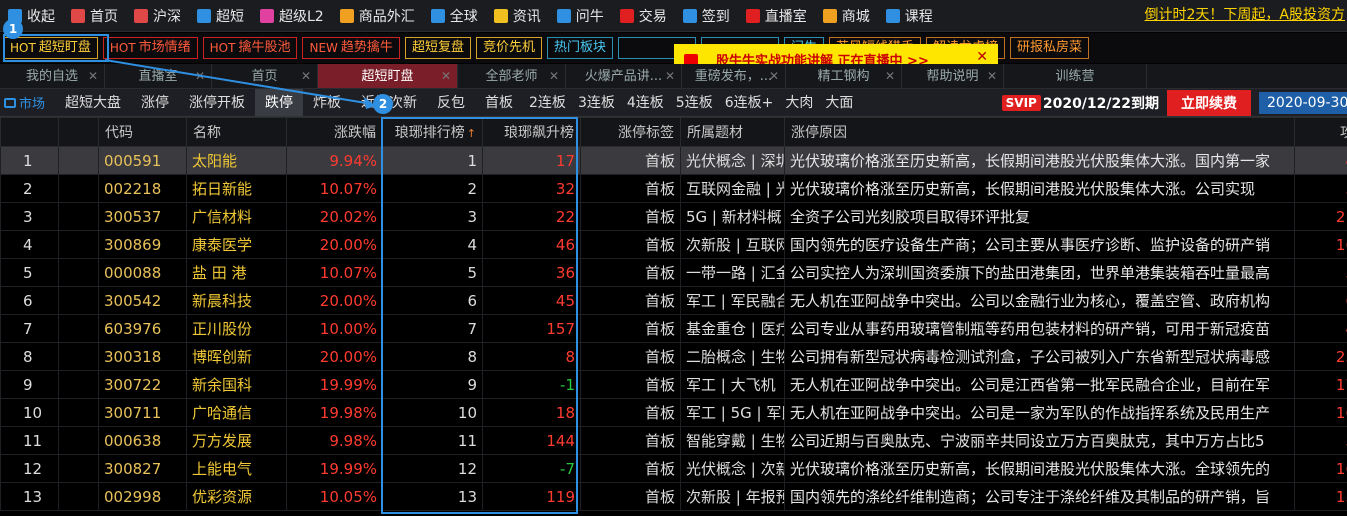  I want to click on annotation-badge-2: 2, so click(383, 104).